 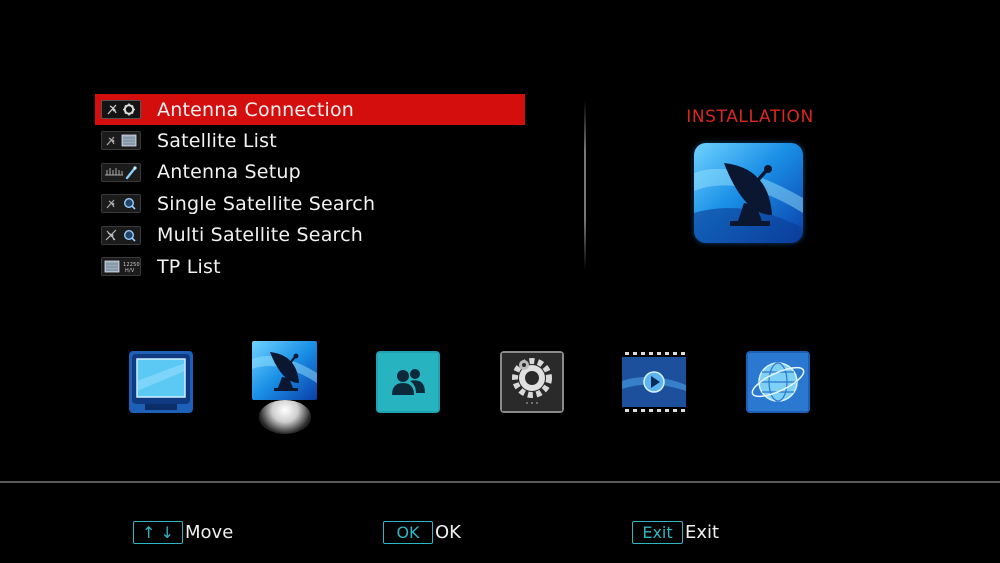 I want to click on users-icon, so click(x=408, y=382).